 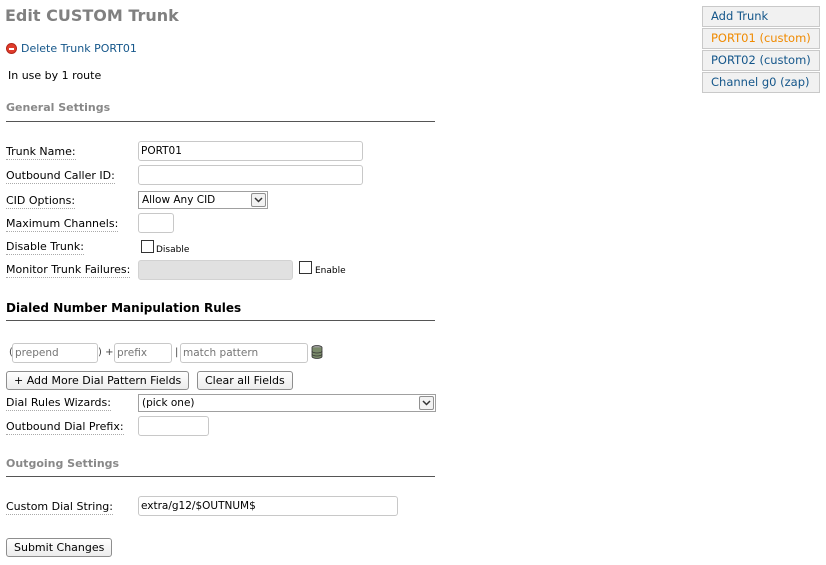 What do you see at coordinates (60, 176) in the screenshot?
I see `outbound-caller-id-label: Outbound Caller ID:` at bounding box center [60, 176].